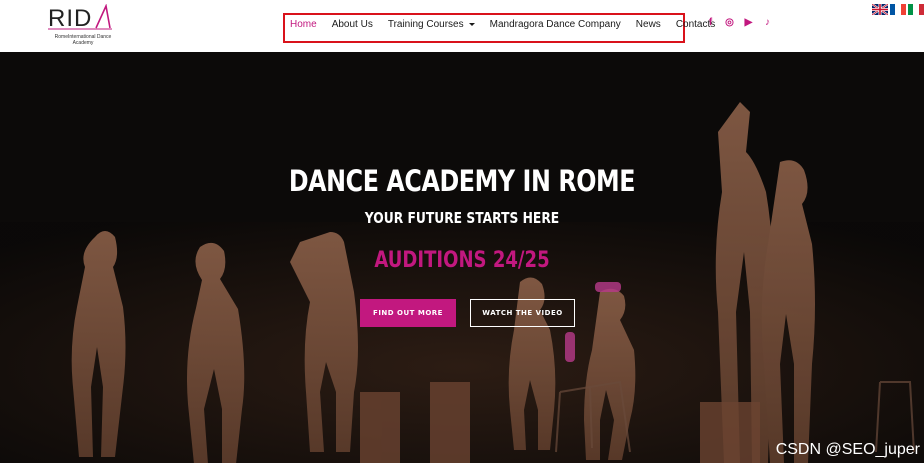 This screenshot has height=463, width=924. What do you see at coordinates (425, 24) in the screenshot?
I see `nav-label: Training Courses` at bounding box center [425, 24].